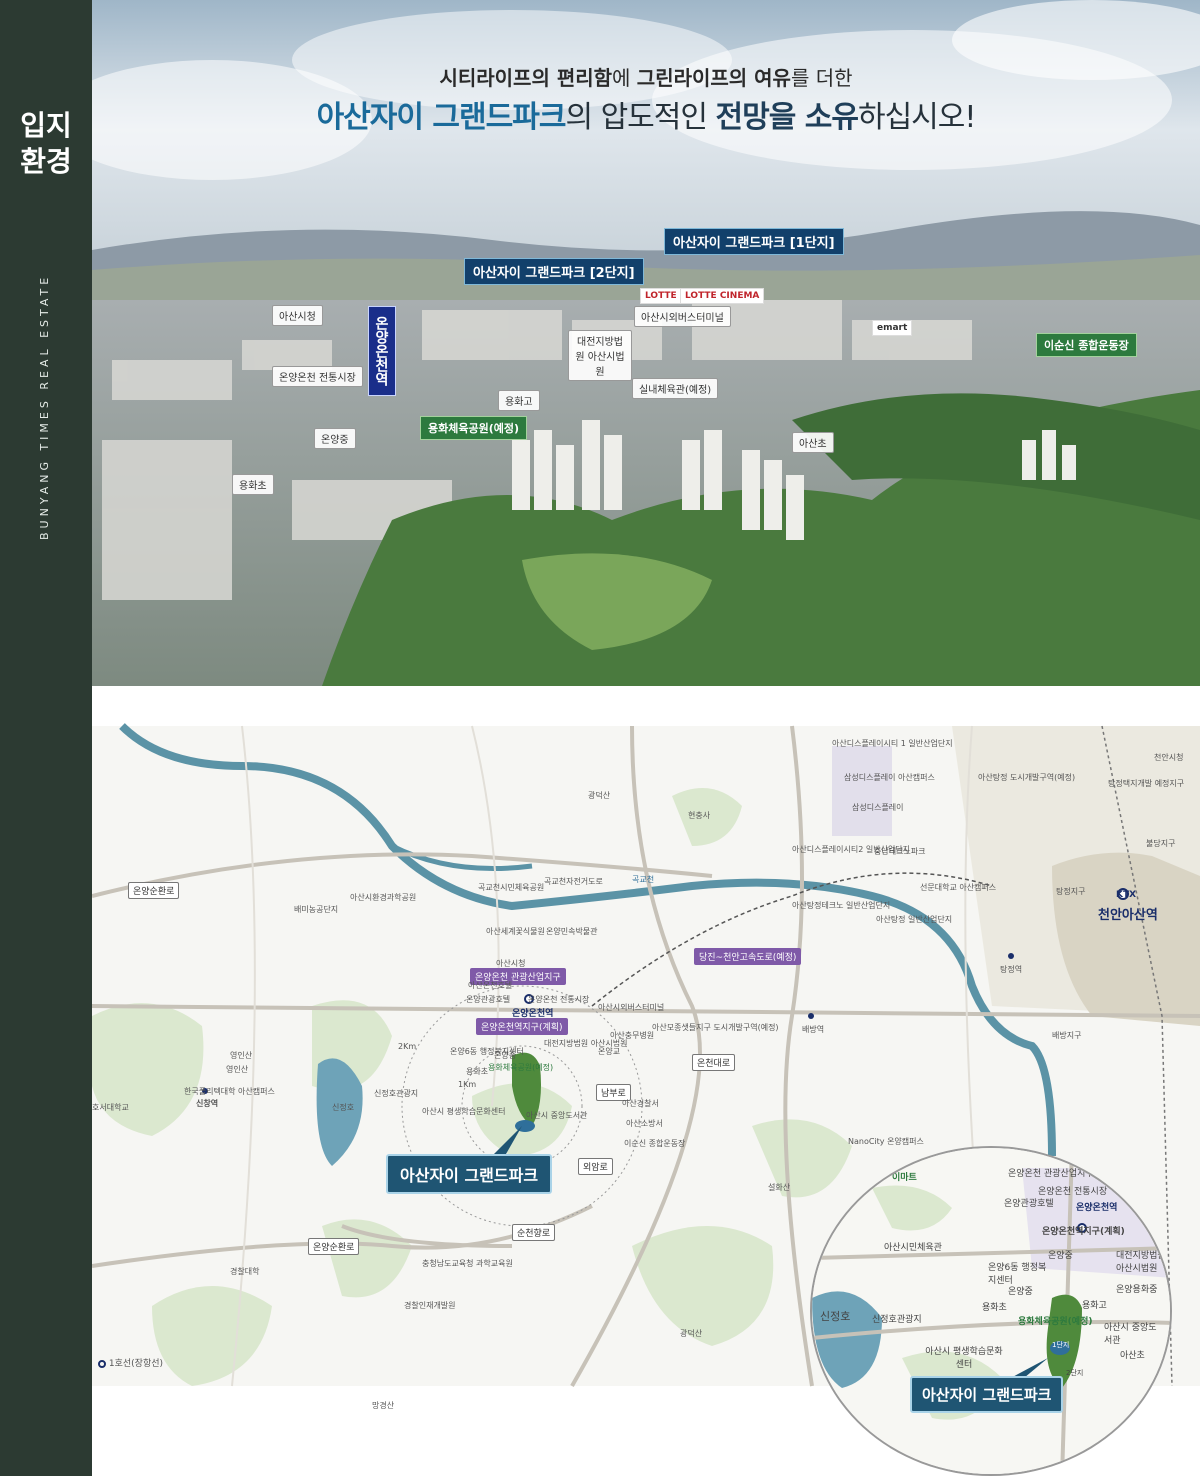 This screenshot has width=1200, height=1476. I want to click on sidebar: 입지 환경 BUNYANG TIMES REAL ESTATE, so click(46, 738).